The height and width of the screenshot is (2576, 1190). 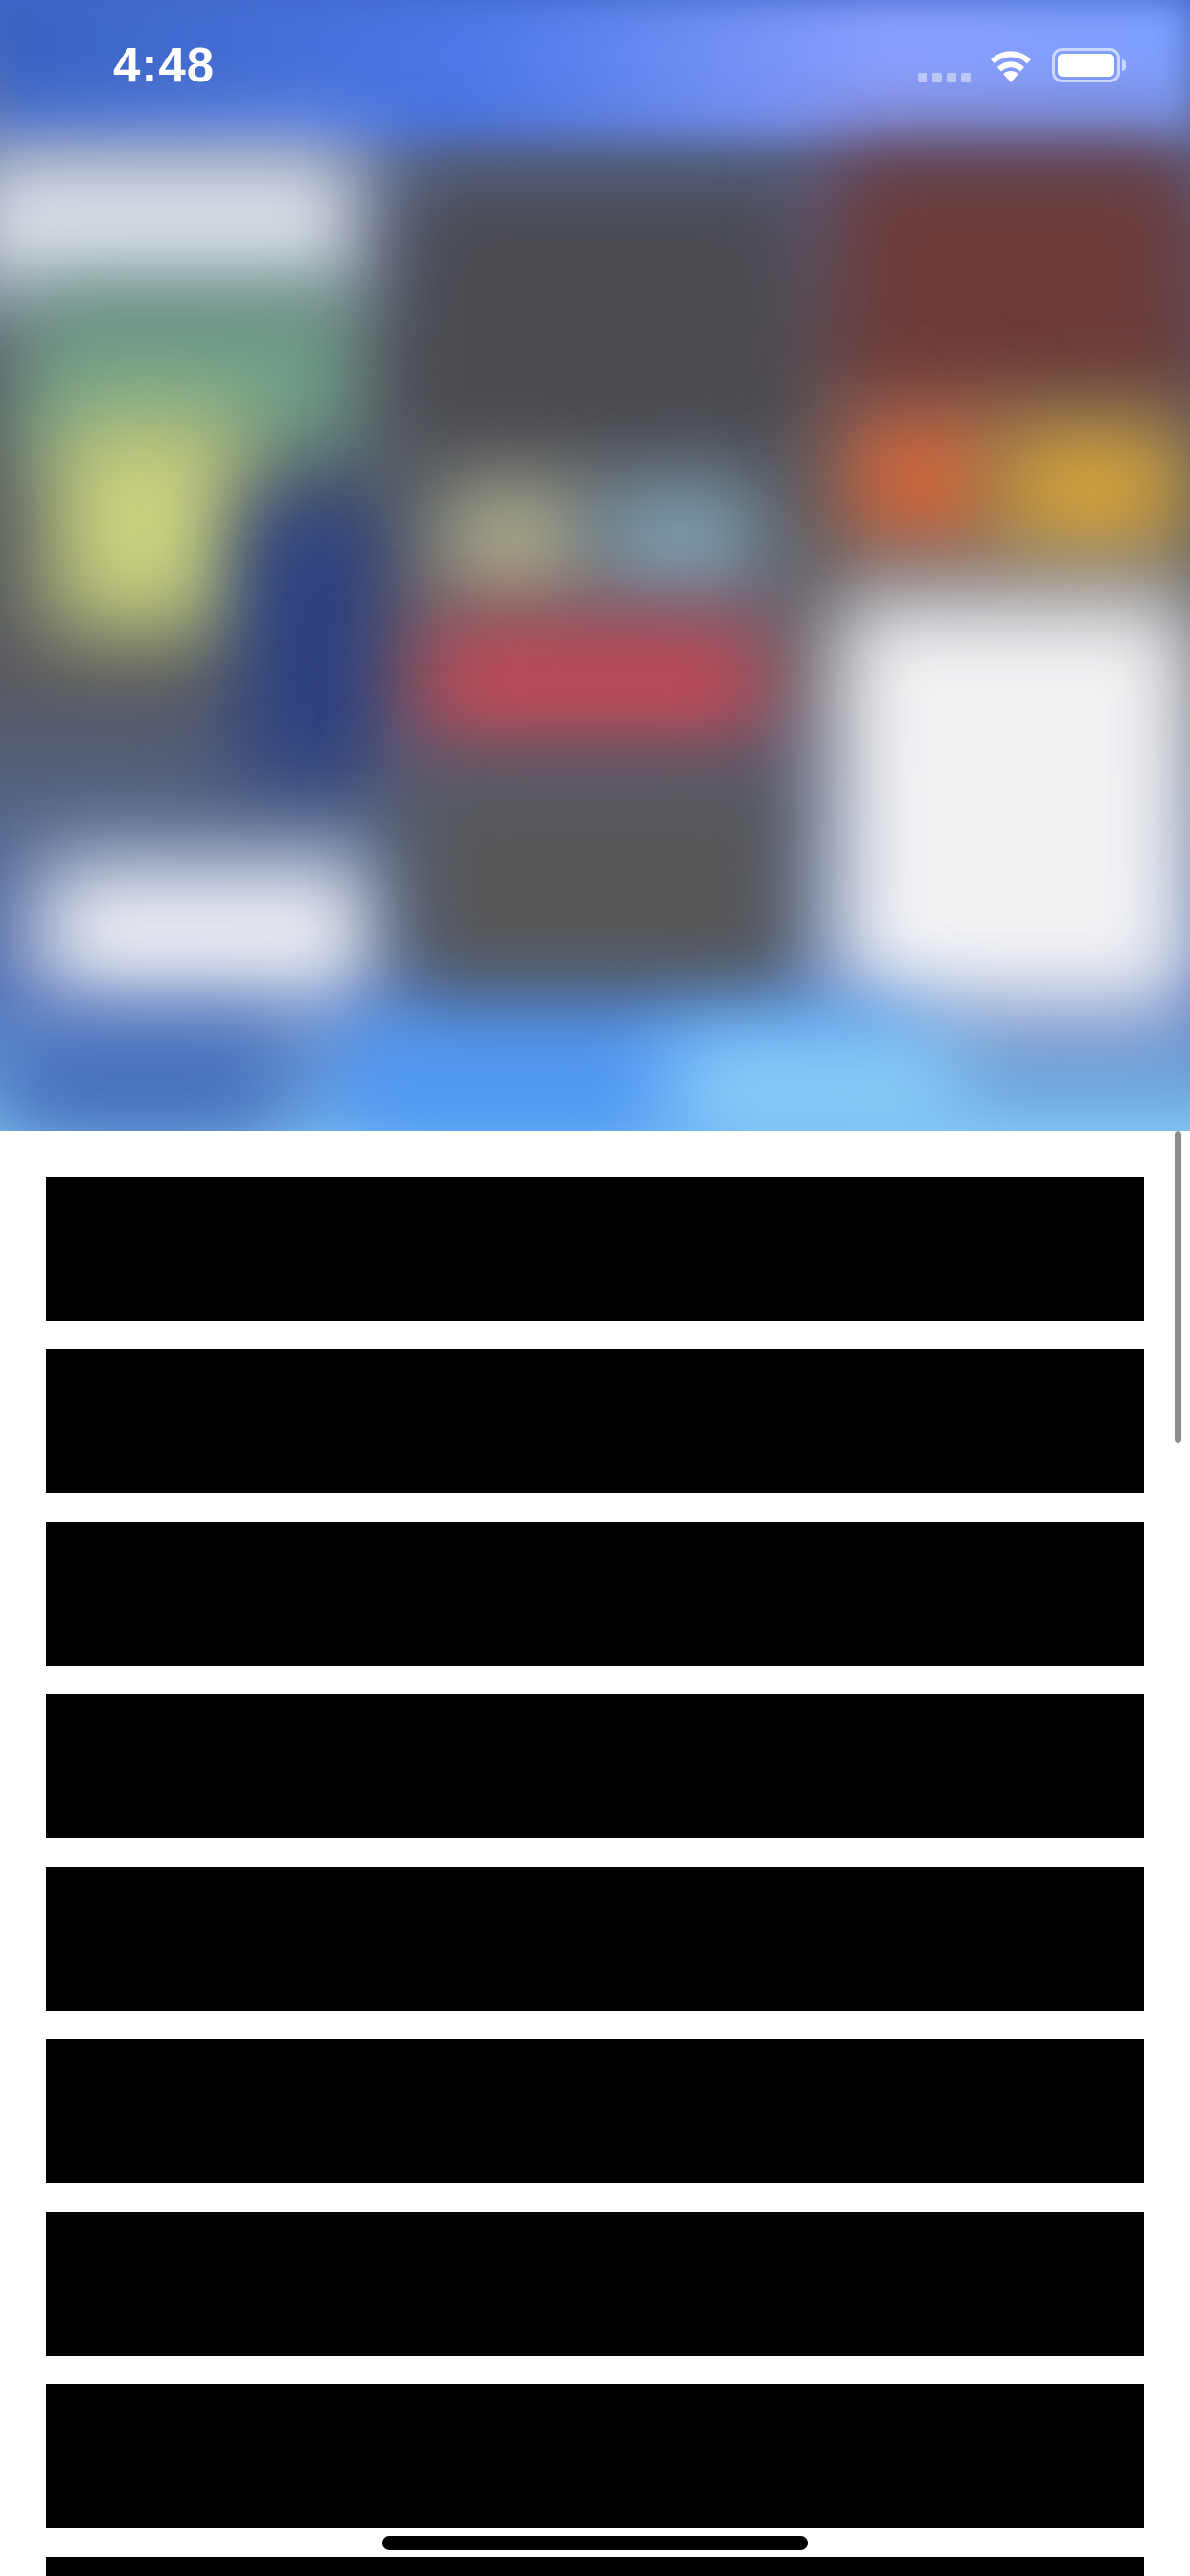 I want to click on status-bar: 4:48, so click(x=595, y=64).